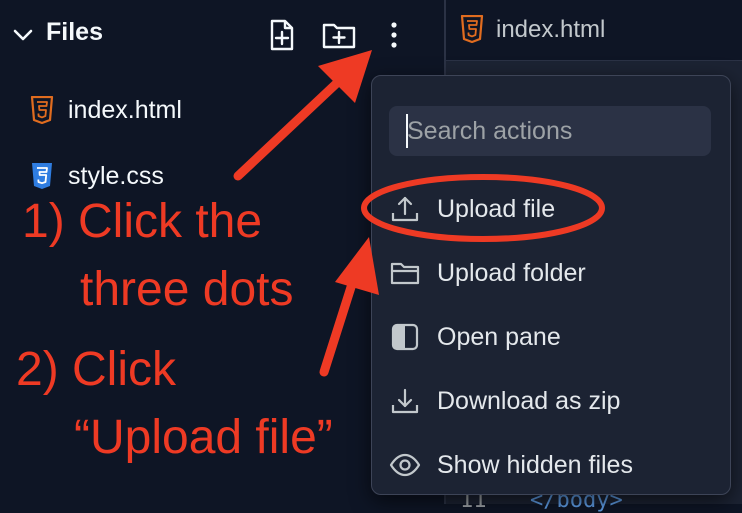 The image size is (742, 513). What do you see at coordinates (405, 273) in the screenshot?
I see `folder-icon` at bounding box center [405, 273].